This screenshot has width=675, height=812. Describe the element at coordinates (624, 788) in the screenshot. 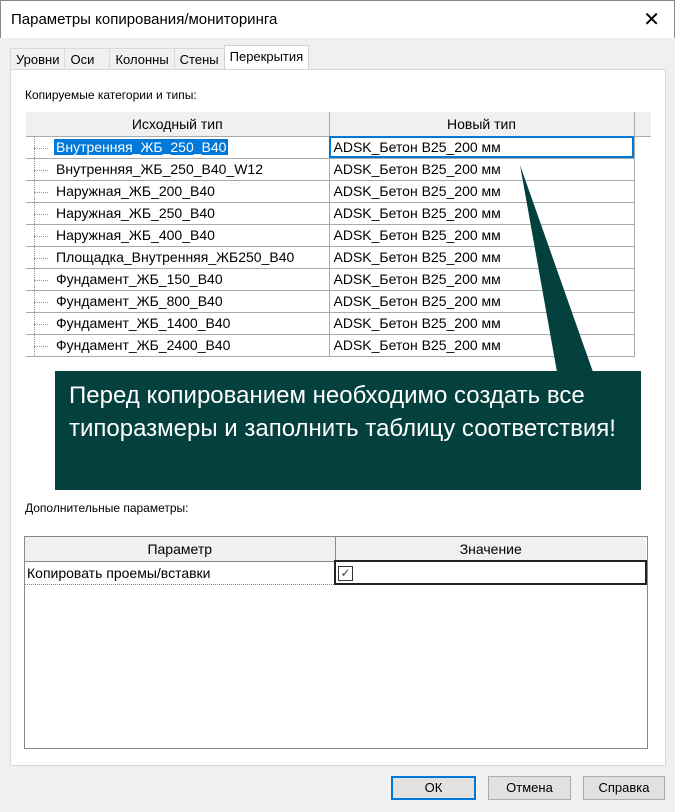

I see `help-button: Справка` at that location.